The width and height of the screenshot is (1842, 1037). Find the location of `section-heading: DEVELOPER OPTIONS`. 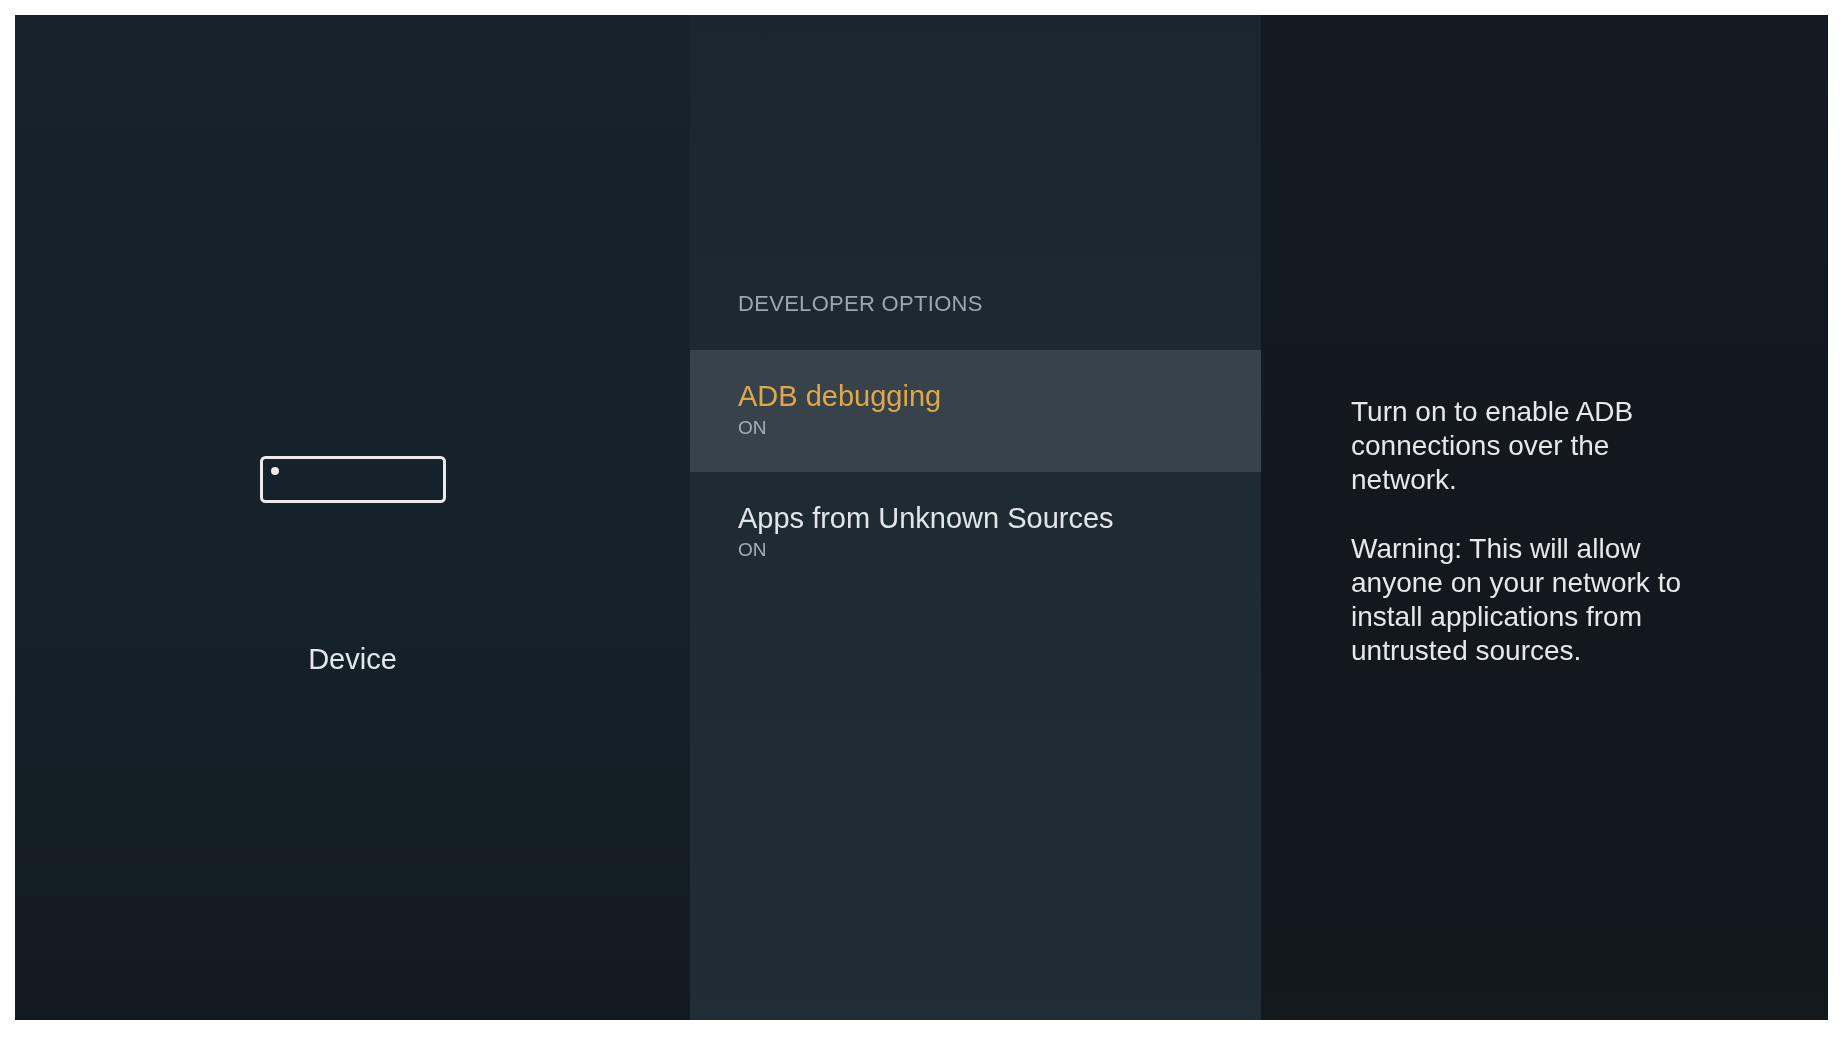

section-heading: DEVELOPER OPTIONS is located at coordinates (860, 304).